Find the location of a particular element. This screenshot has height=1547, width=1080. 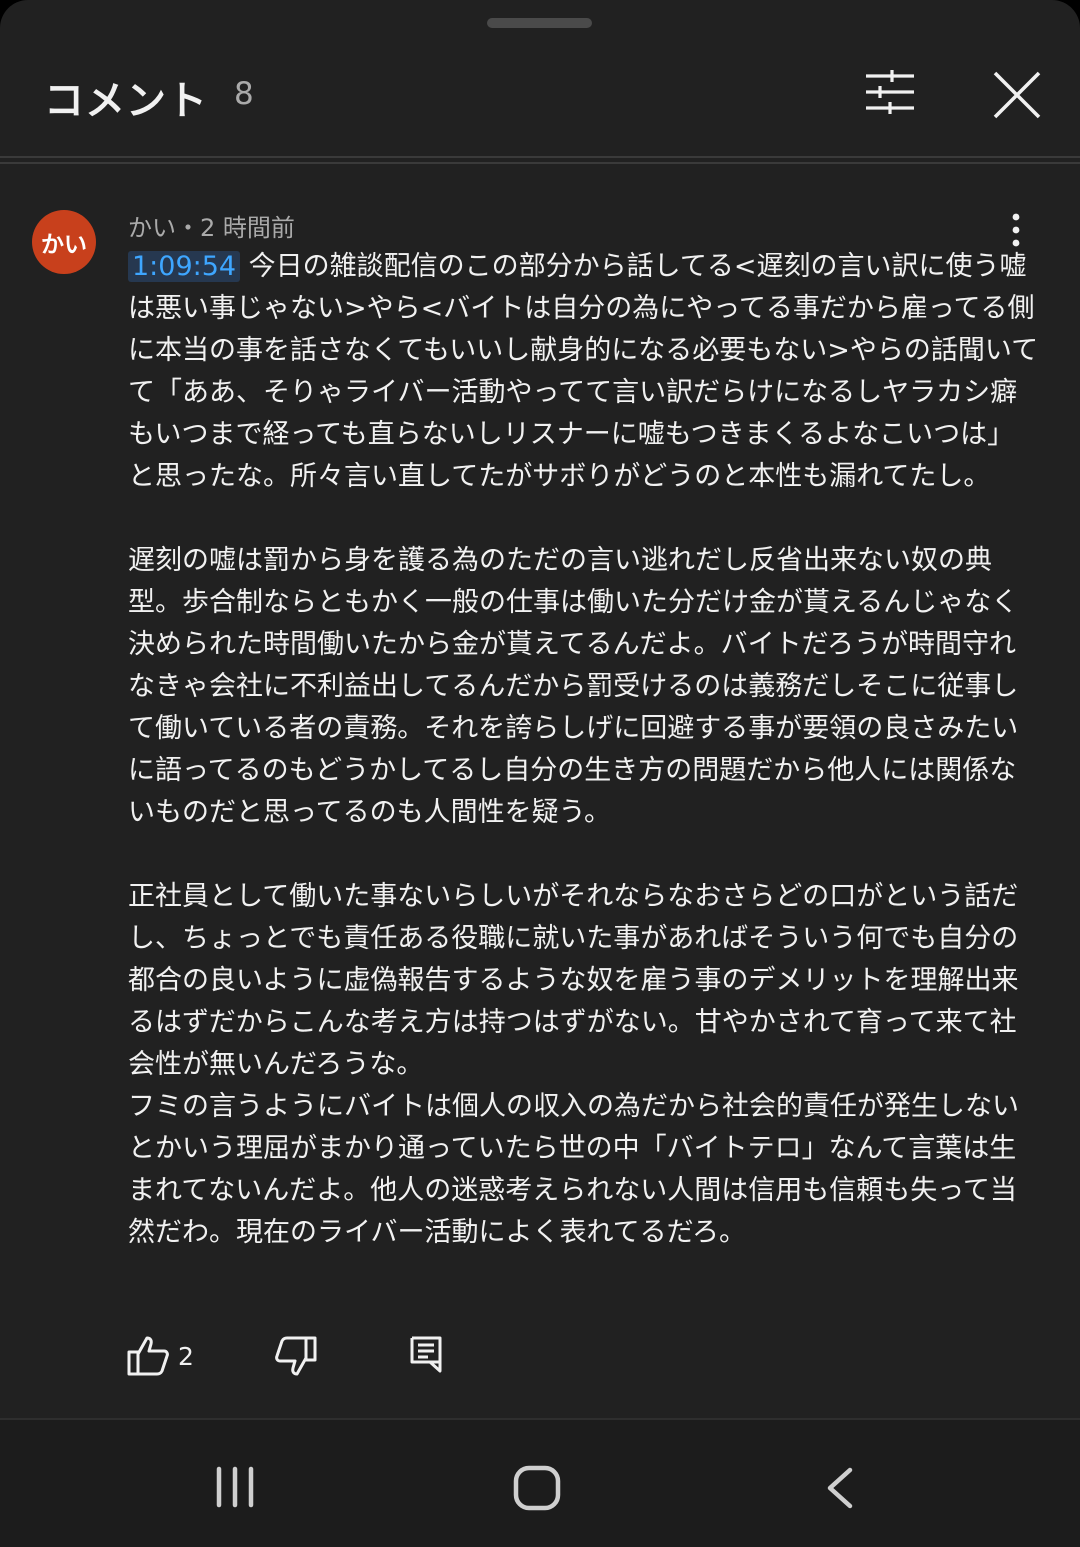

reply-icon is located at coordinates (426, 1354).